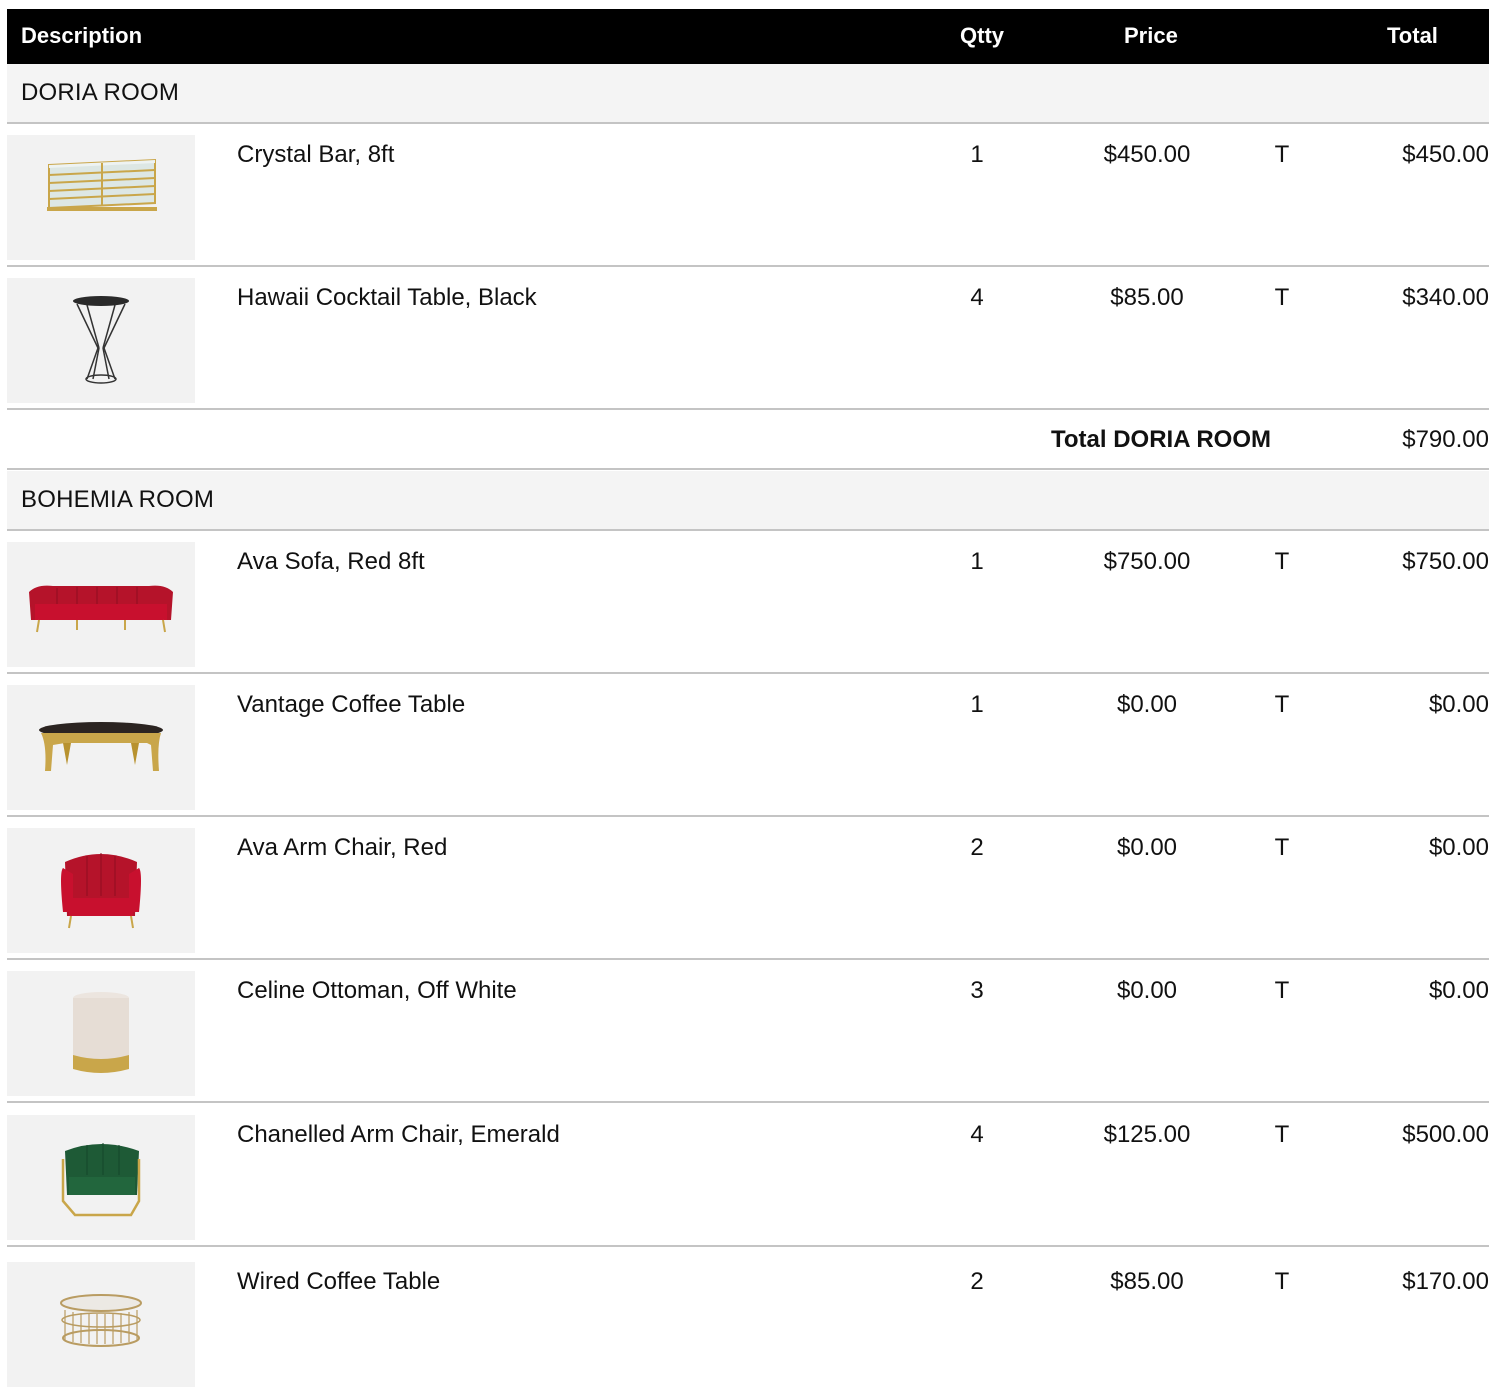 This screenshot has width=1504, height=1391. I want to click on header-total: Total, so click(1412, 35).